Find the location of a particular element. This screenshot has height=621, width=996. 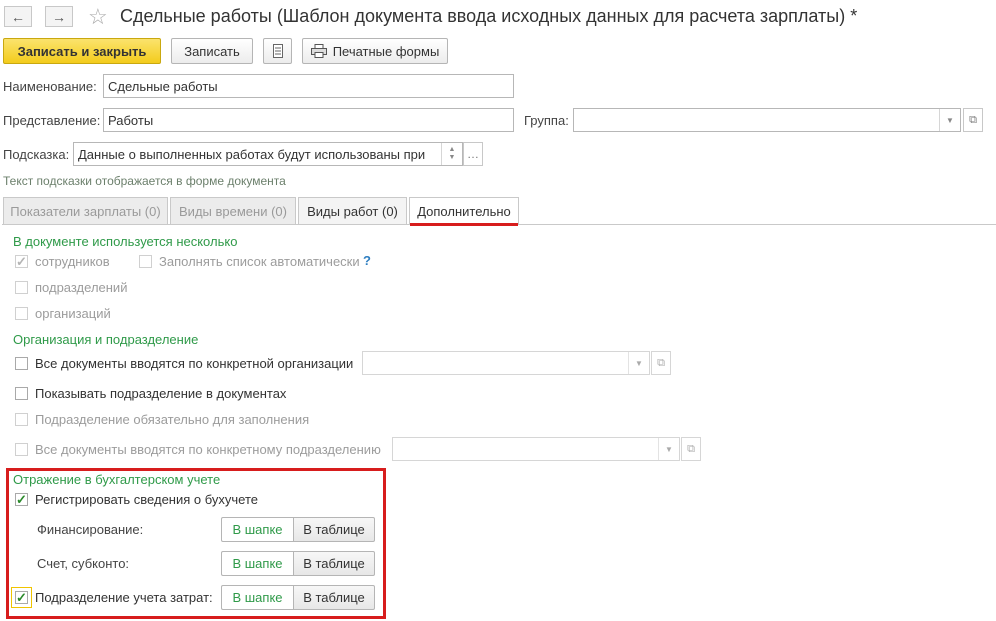

fill-auto-label: Заполнять список автоматически is located at coordinates (259, 261).